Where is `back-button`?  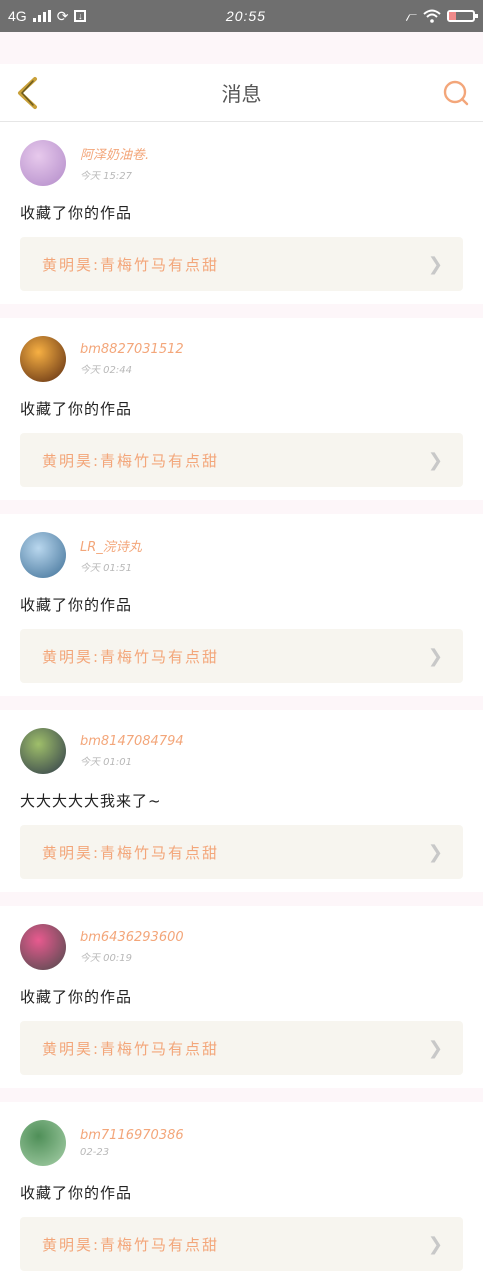 back-button is located at coordinates (27, 92).